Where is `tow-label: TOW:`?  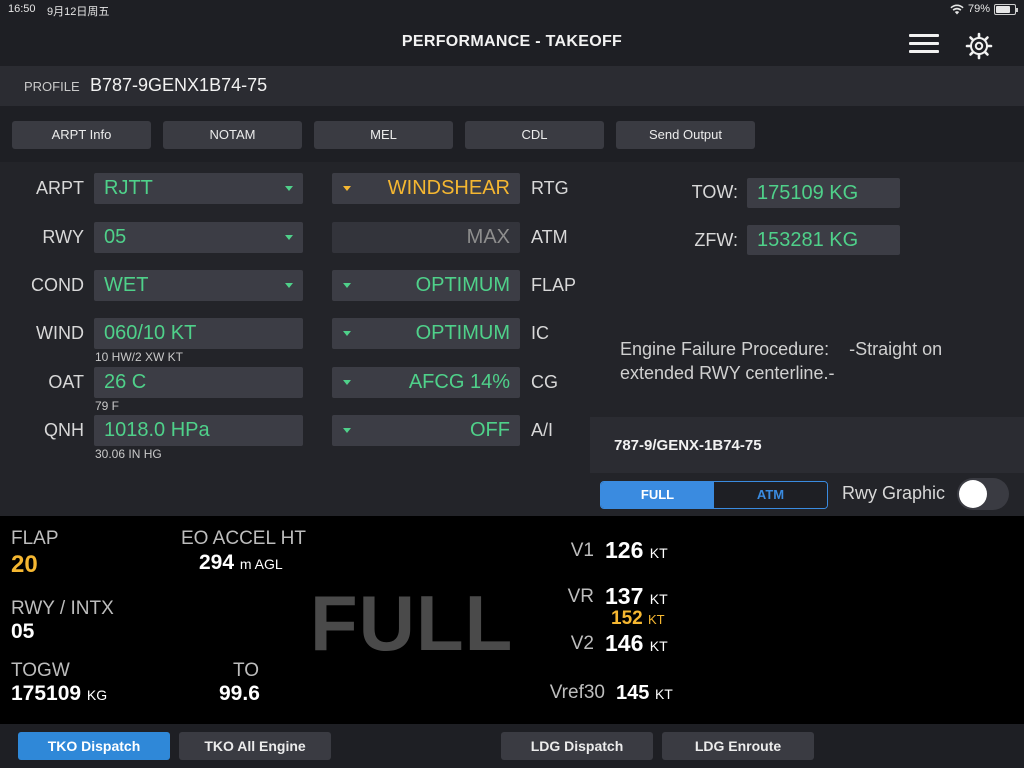
tow-label: TOW: is located at coordinates (714, 192).